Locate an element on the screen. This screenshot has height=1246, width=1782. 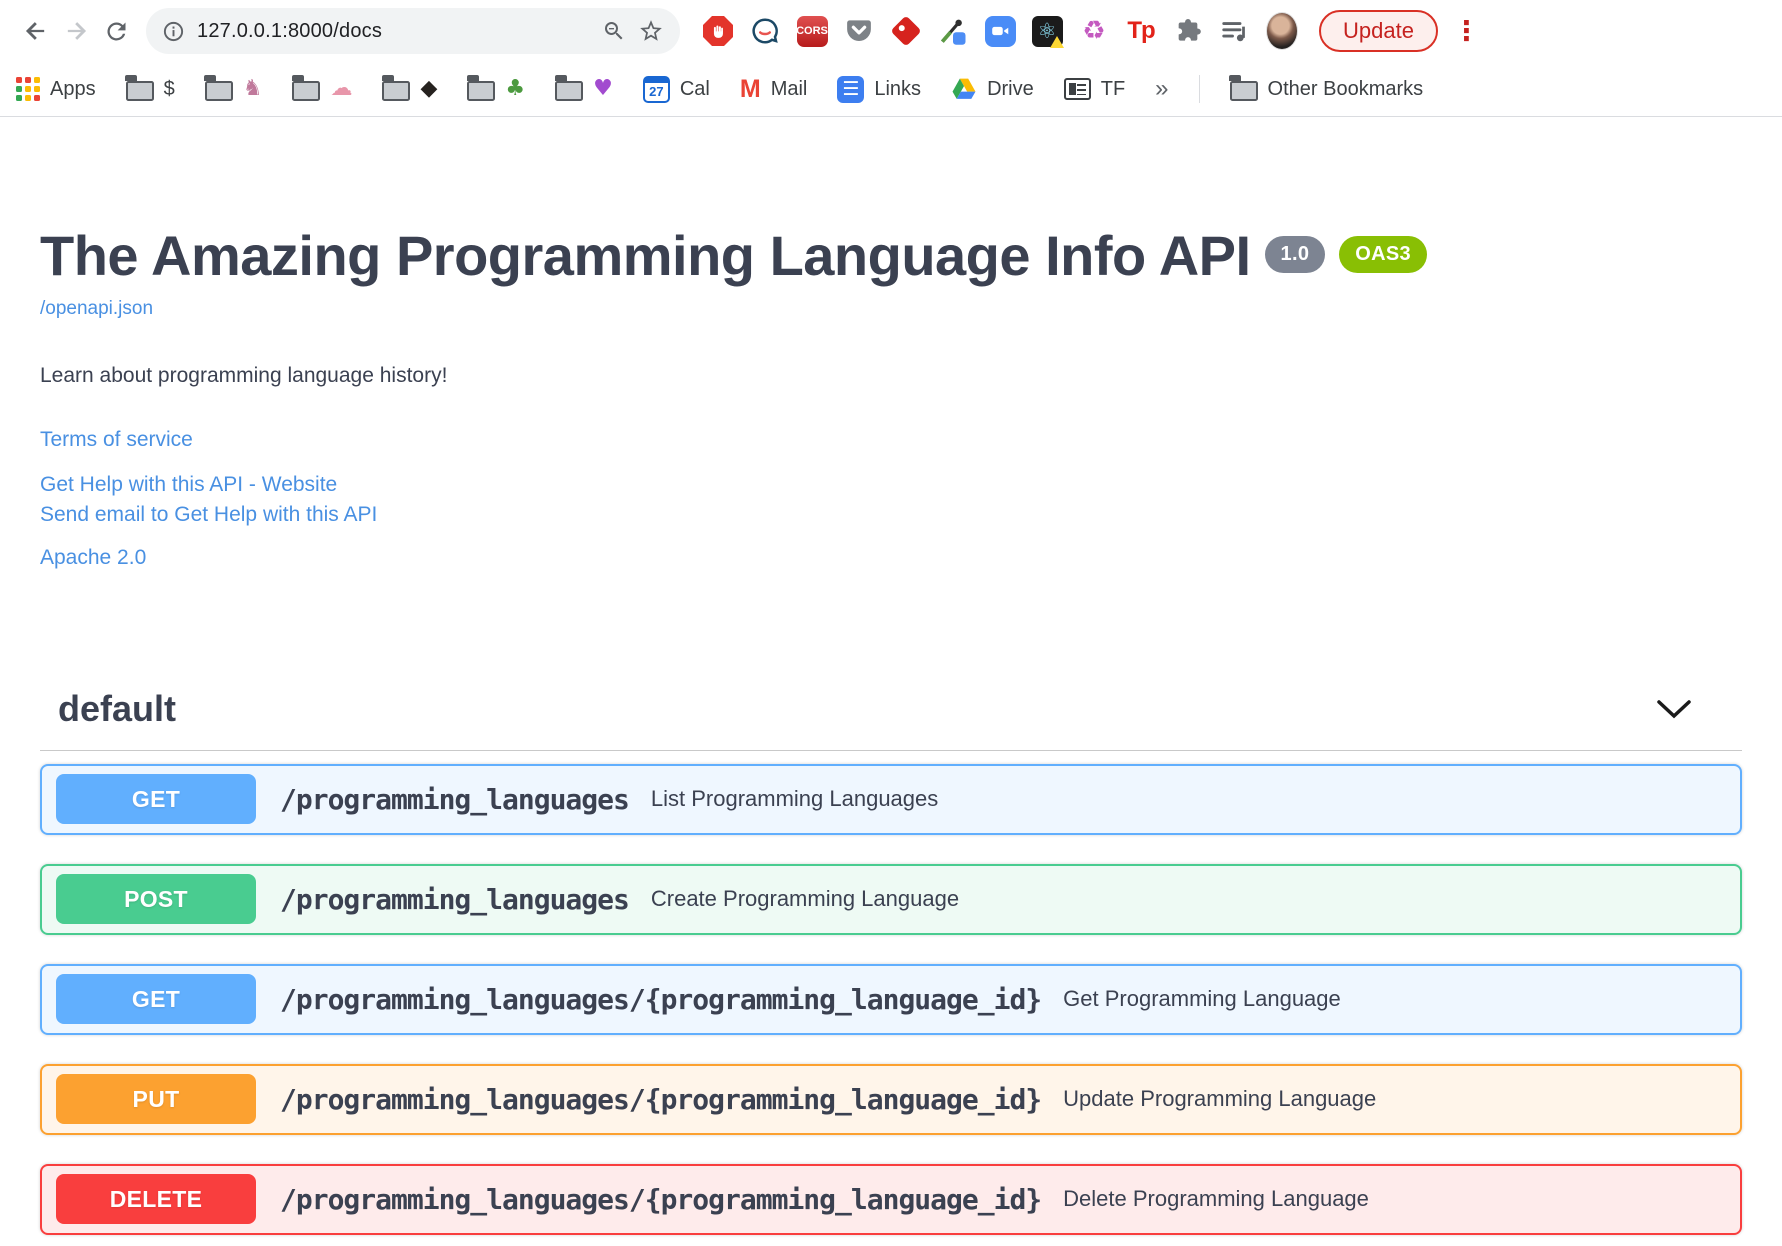
recycle-icon: ♻ is located at coordinates (1094, 31).